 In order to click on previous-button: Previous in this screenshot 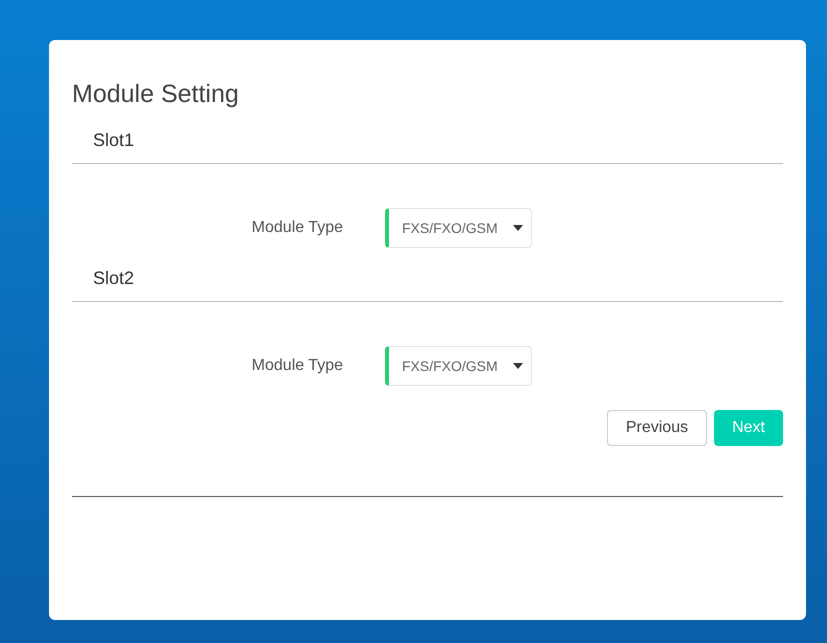, I will do `click(657, 428)`.